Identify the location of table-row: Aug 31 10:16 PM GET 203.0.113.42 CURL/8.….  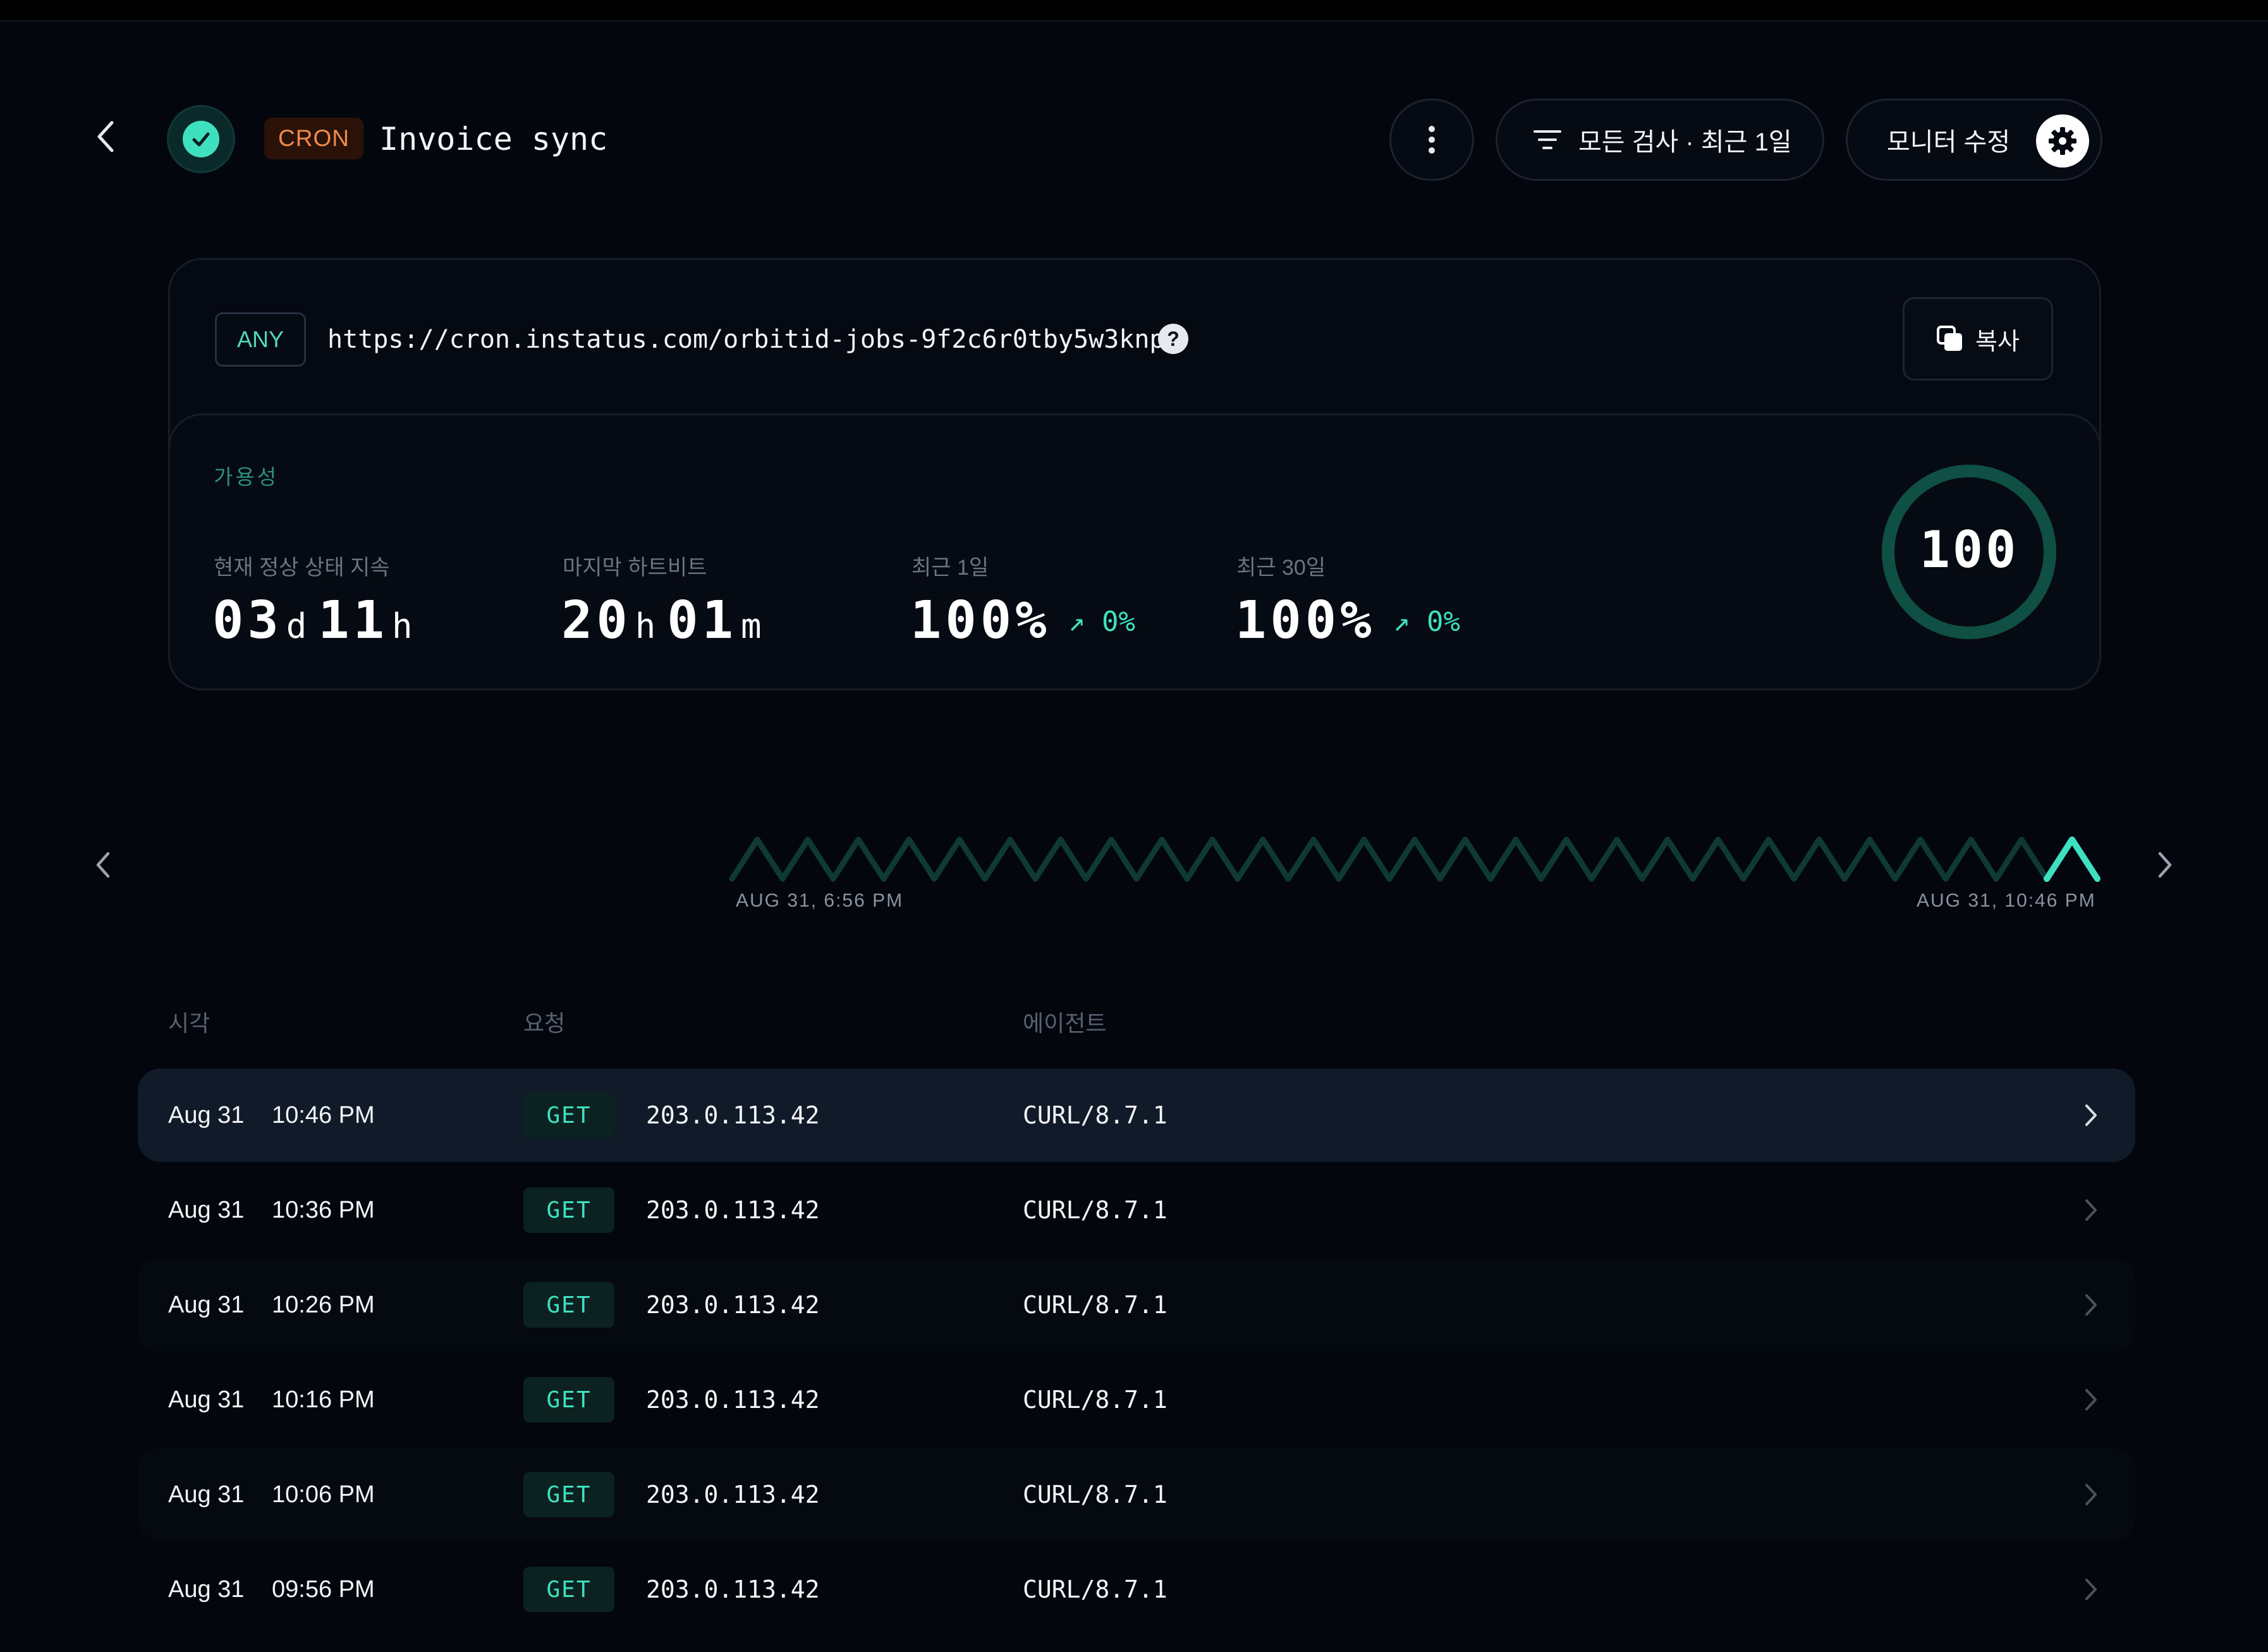
(1137, 1400).